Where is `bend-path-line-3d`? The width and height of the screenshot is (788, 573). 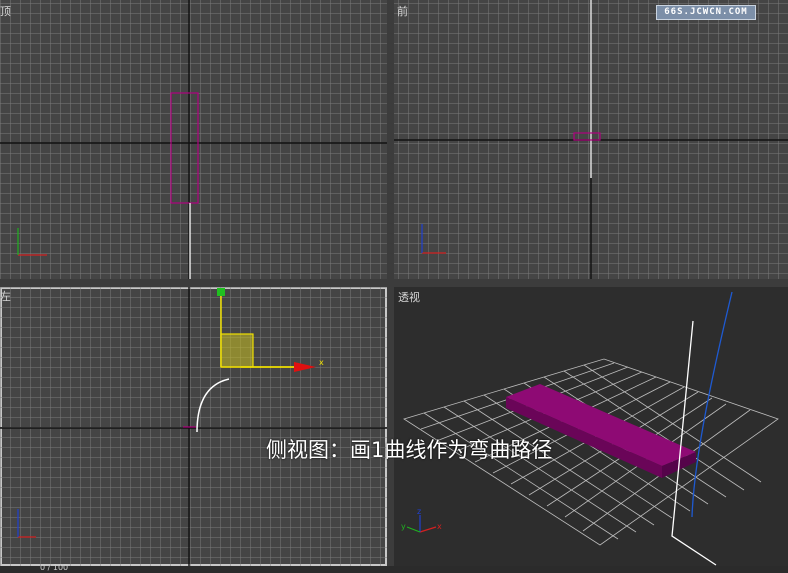
bend-path-line-3d is located at coordinates (694, 443).